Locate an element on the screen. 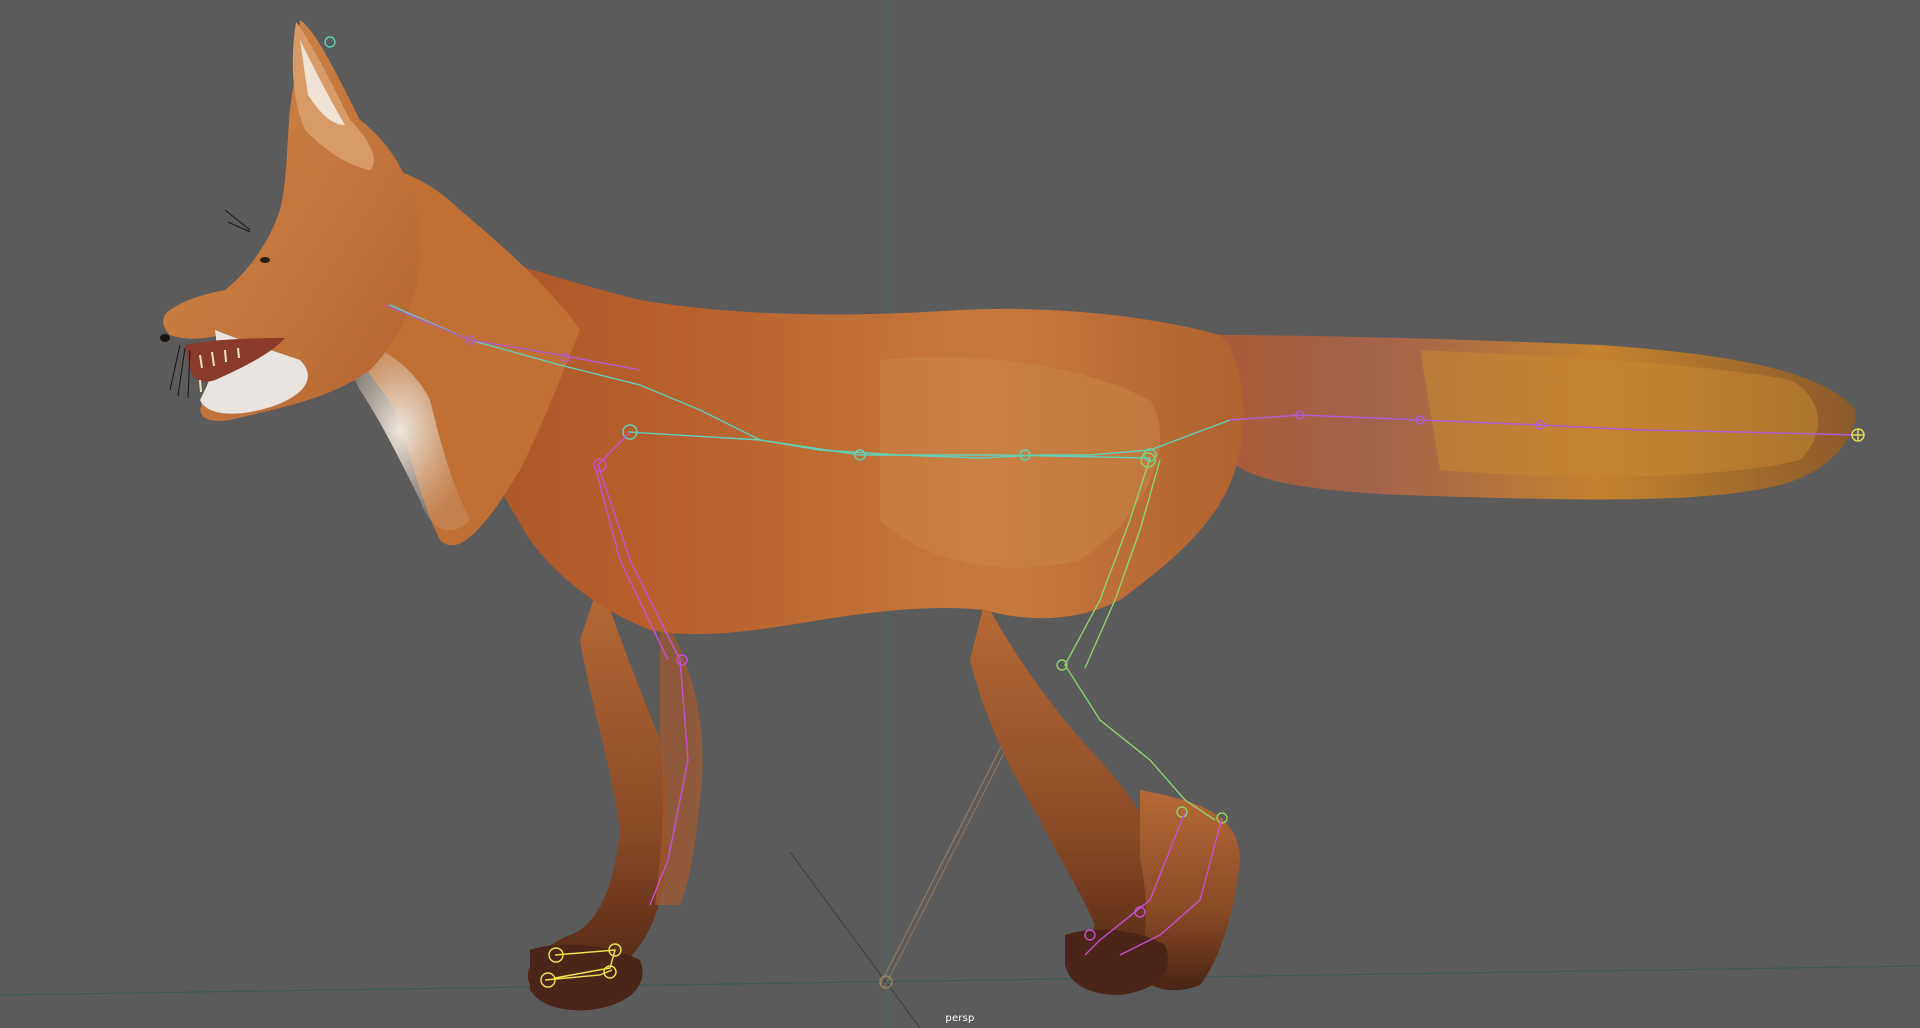 The image size is (1920, 1028). fox-nose is located at coordinates (165, 338).